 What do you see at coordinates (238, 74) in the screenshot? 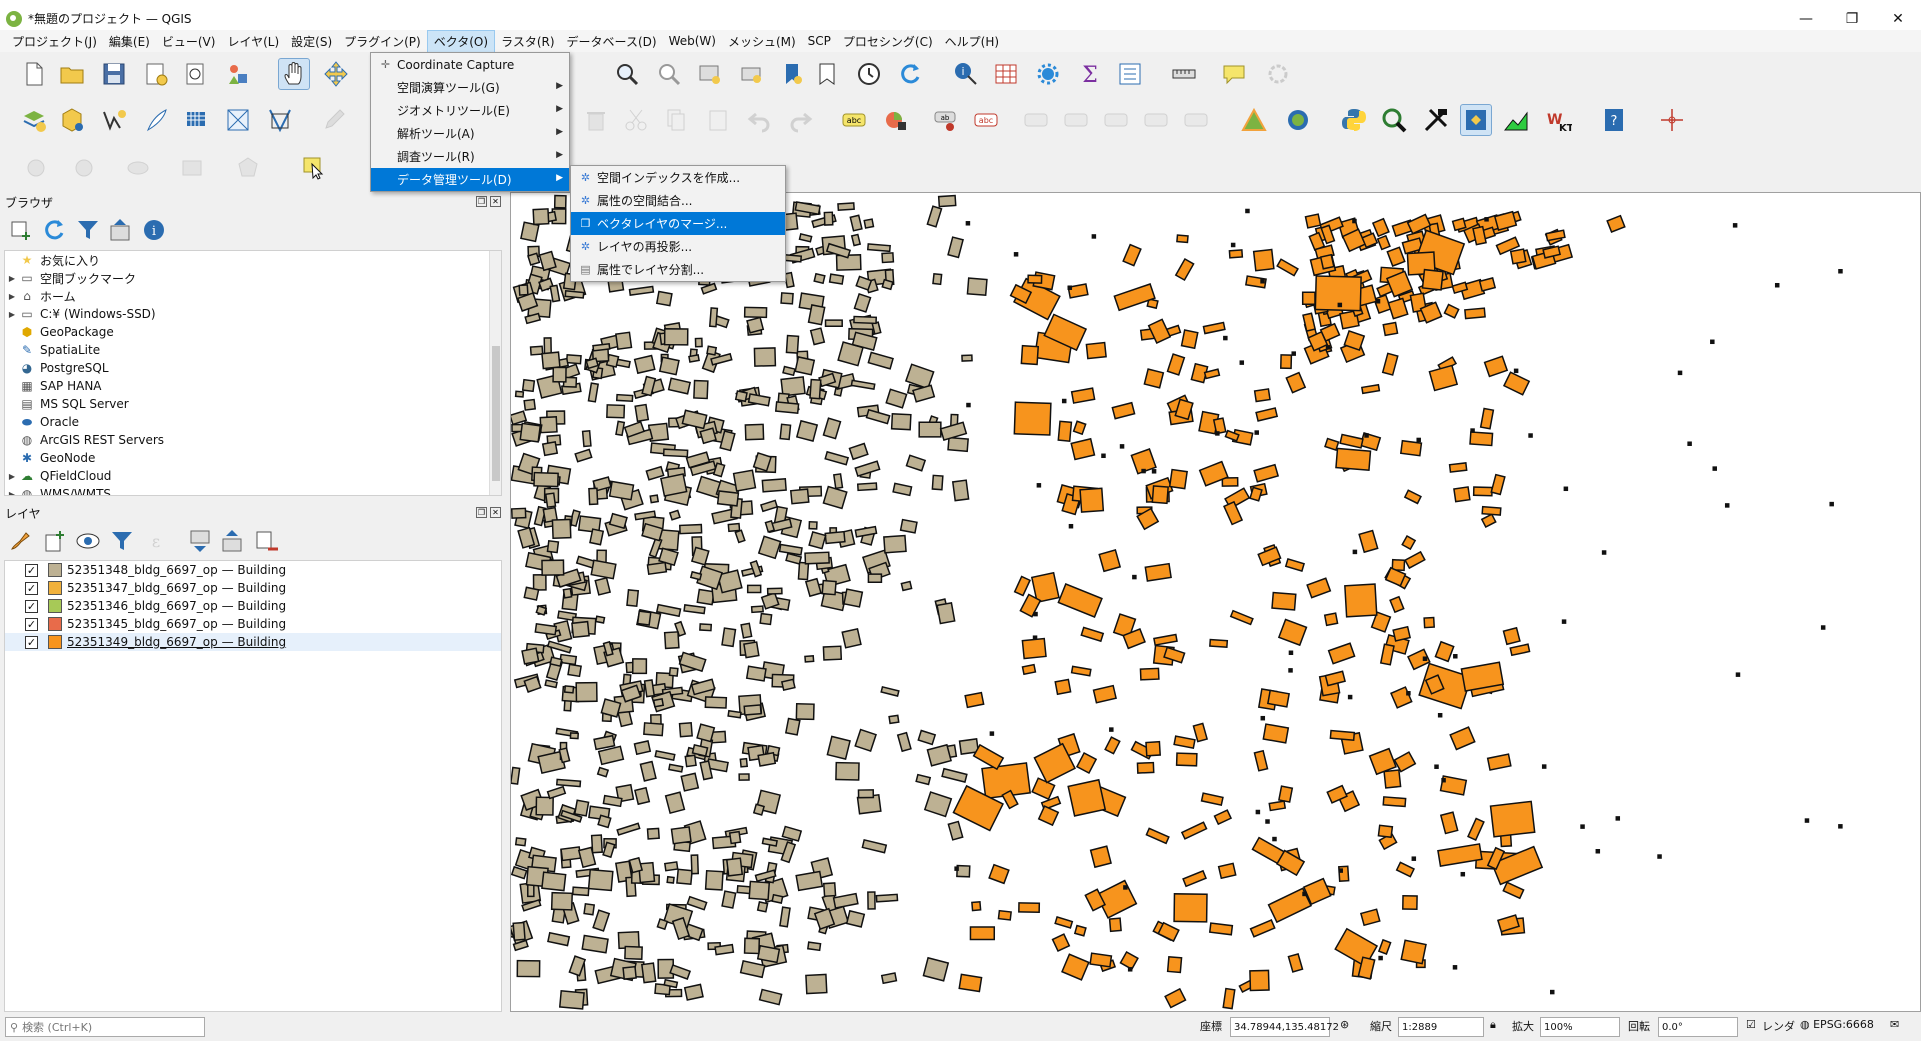
I see `style-manager-button` at bounding box center [238, 74].